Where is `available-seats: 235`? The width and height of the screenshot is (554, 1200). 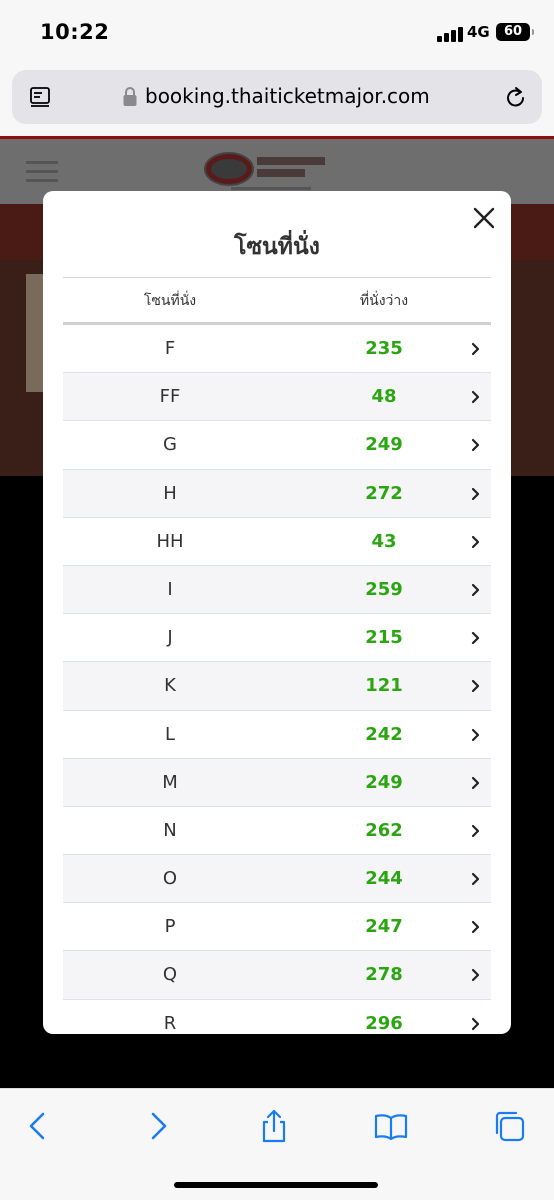
available-seats: 235 is located at coordinates (384, 348).